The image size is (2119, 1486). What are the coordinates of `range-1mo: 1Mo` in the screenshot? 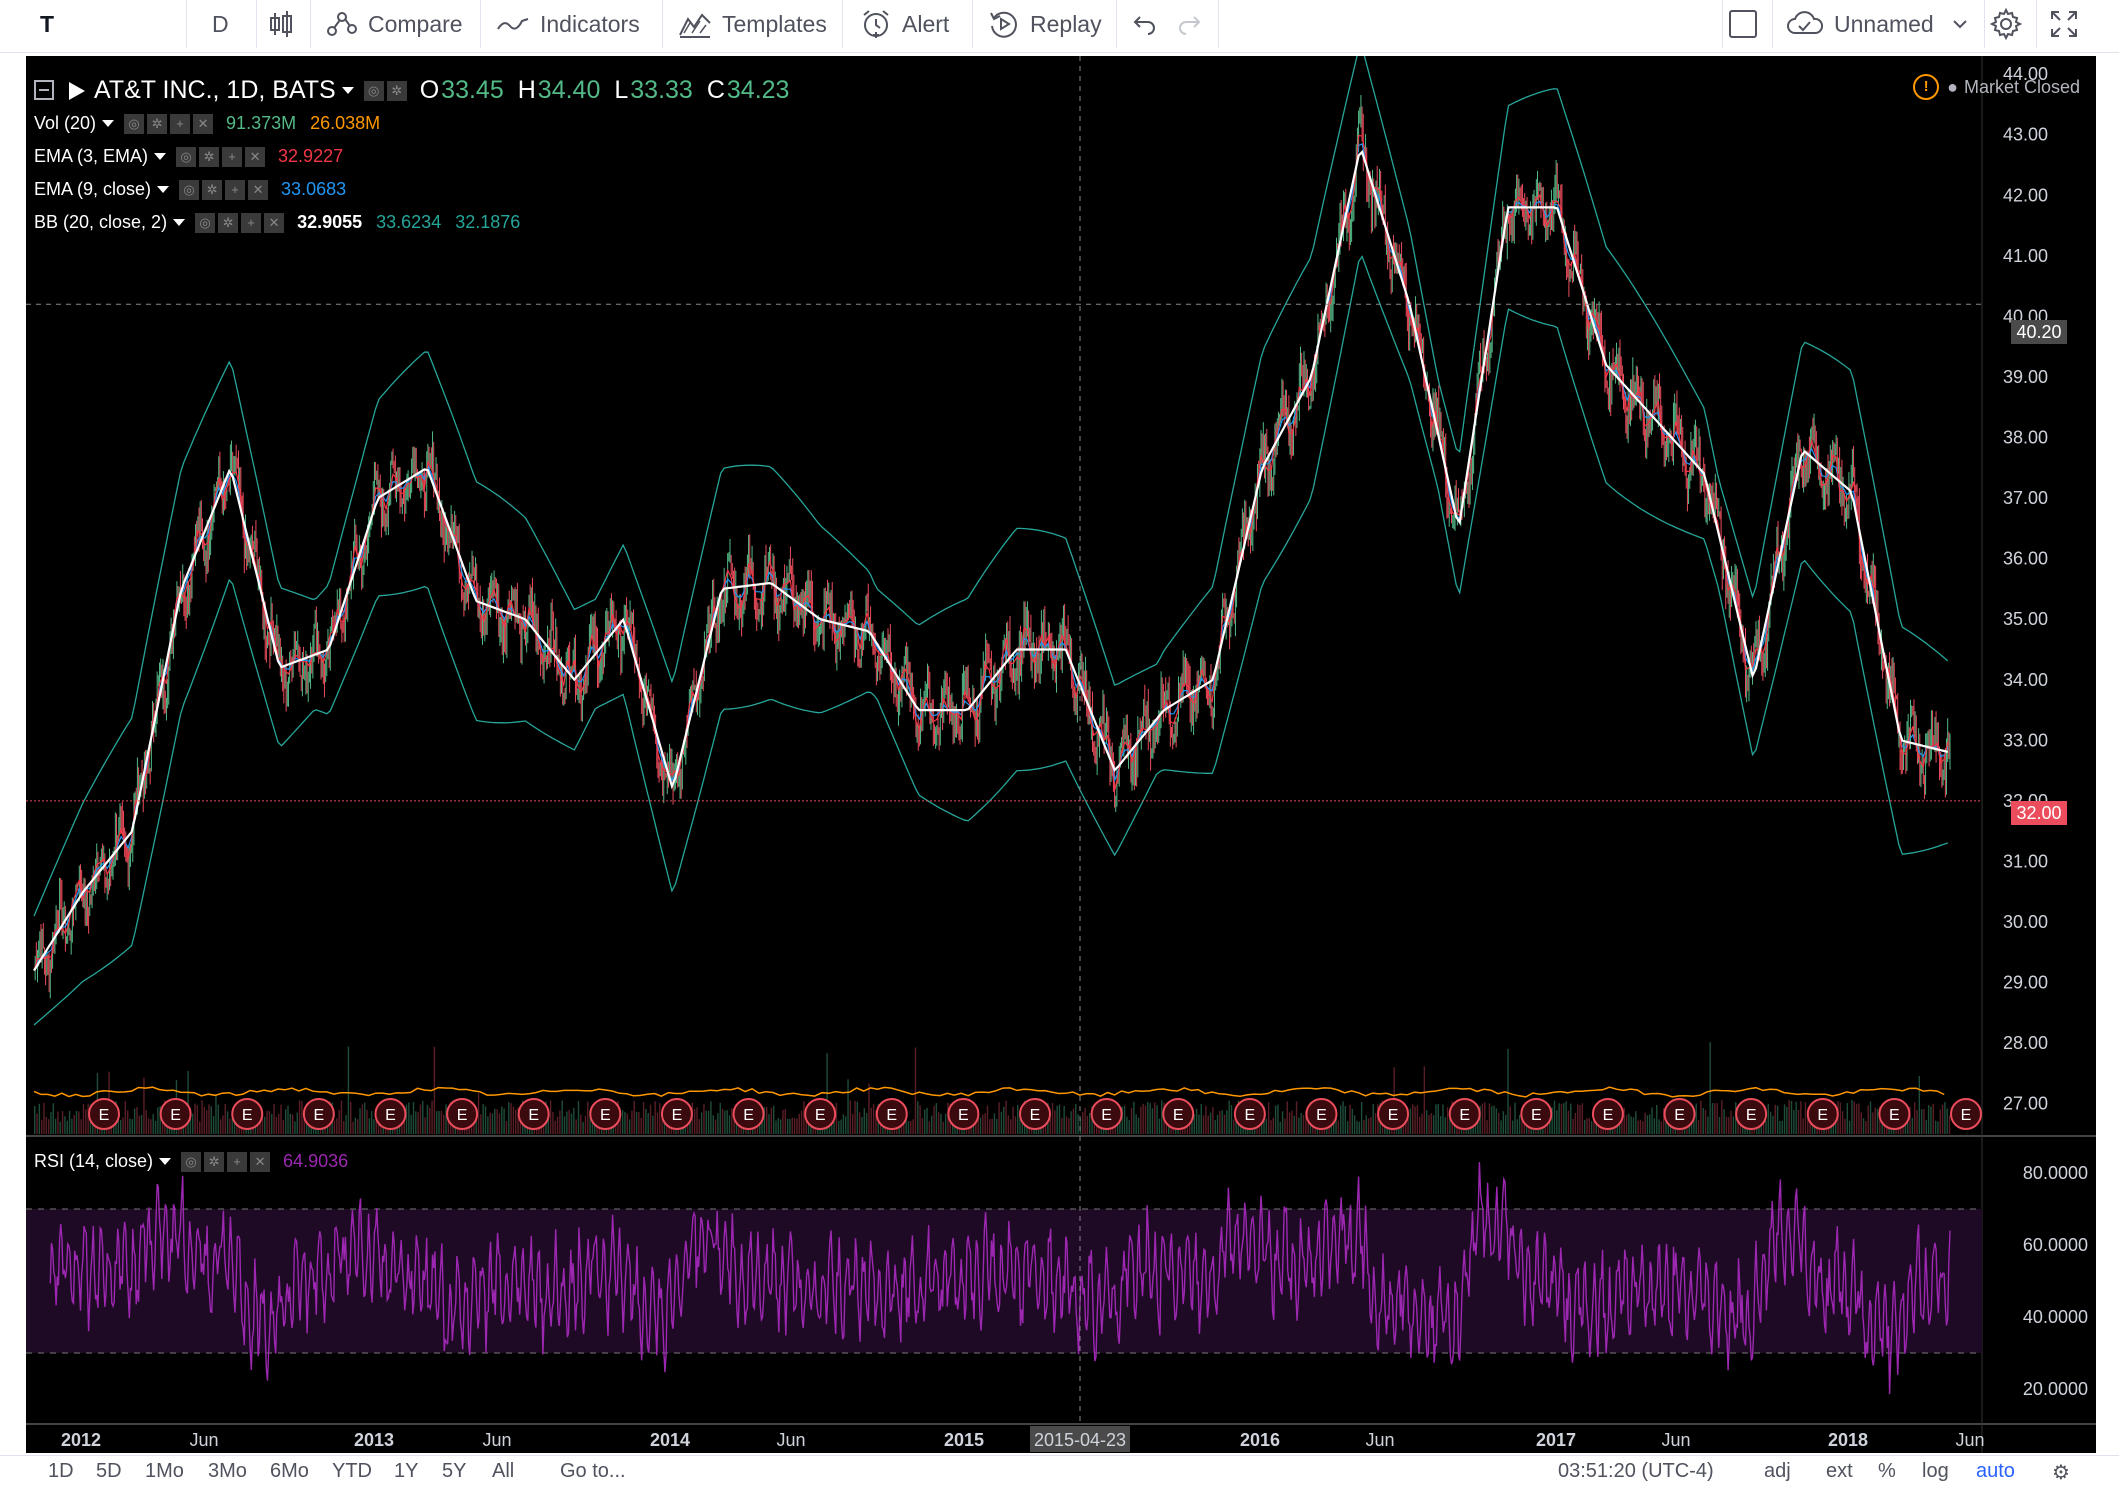 It's located at (164, 1471).